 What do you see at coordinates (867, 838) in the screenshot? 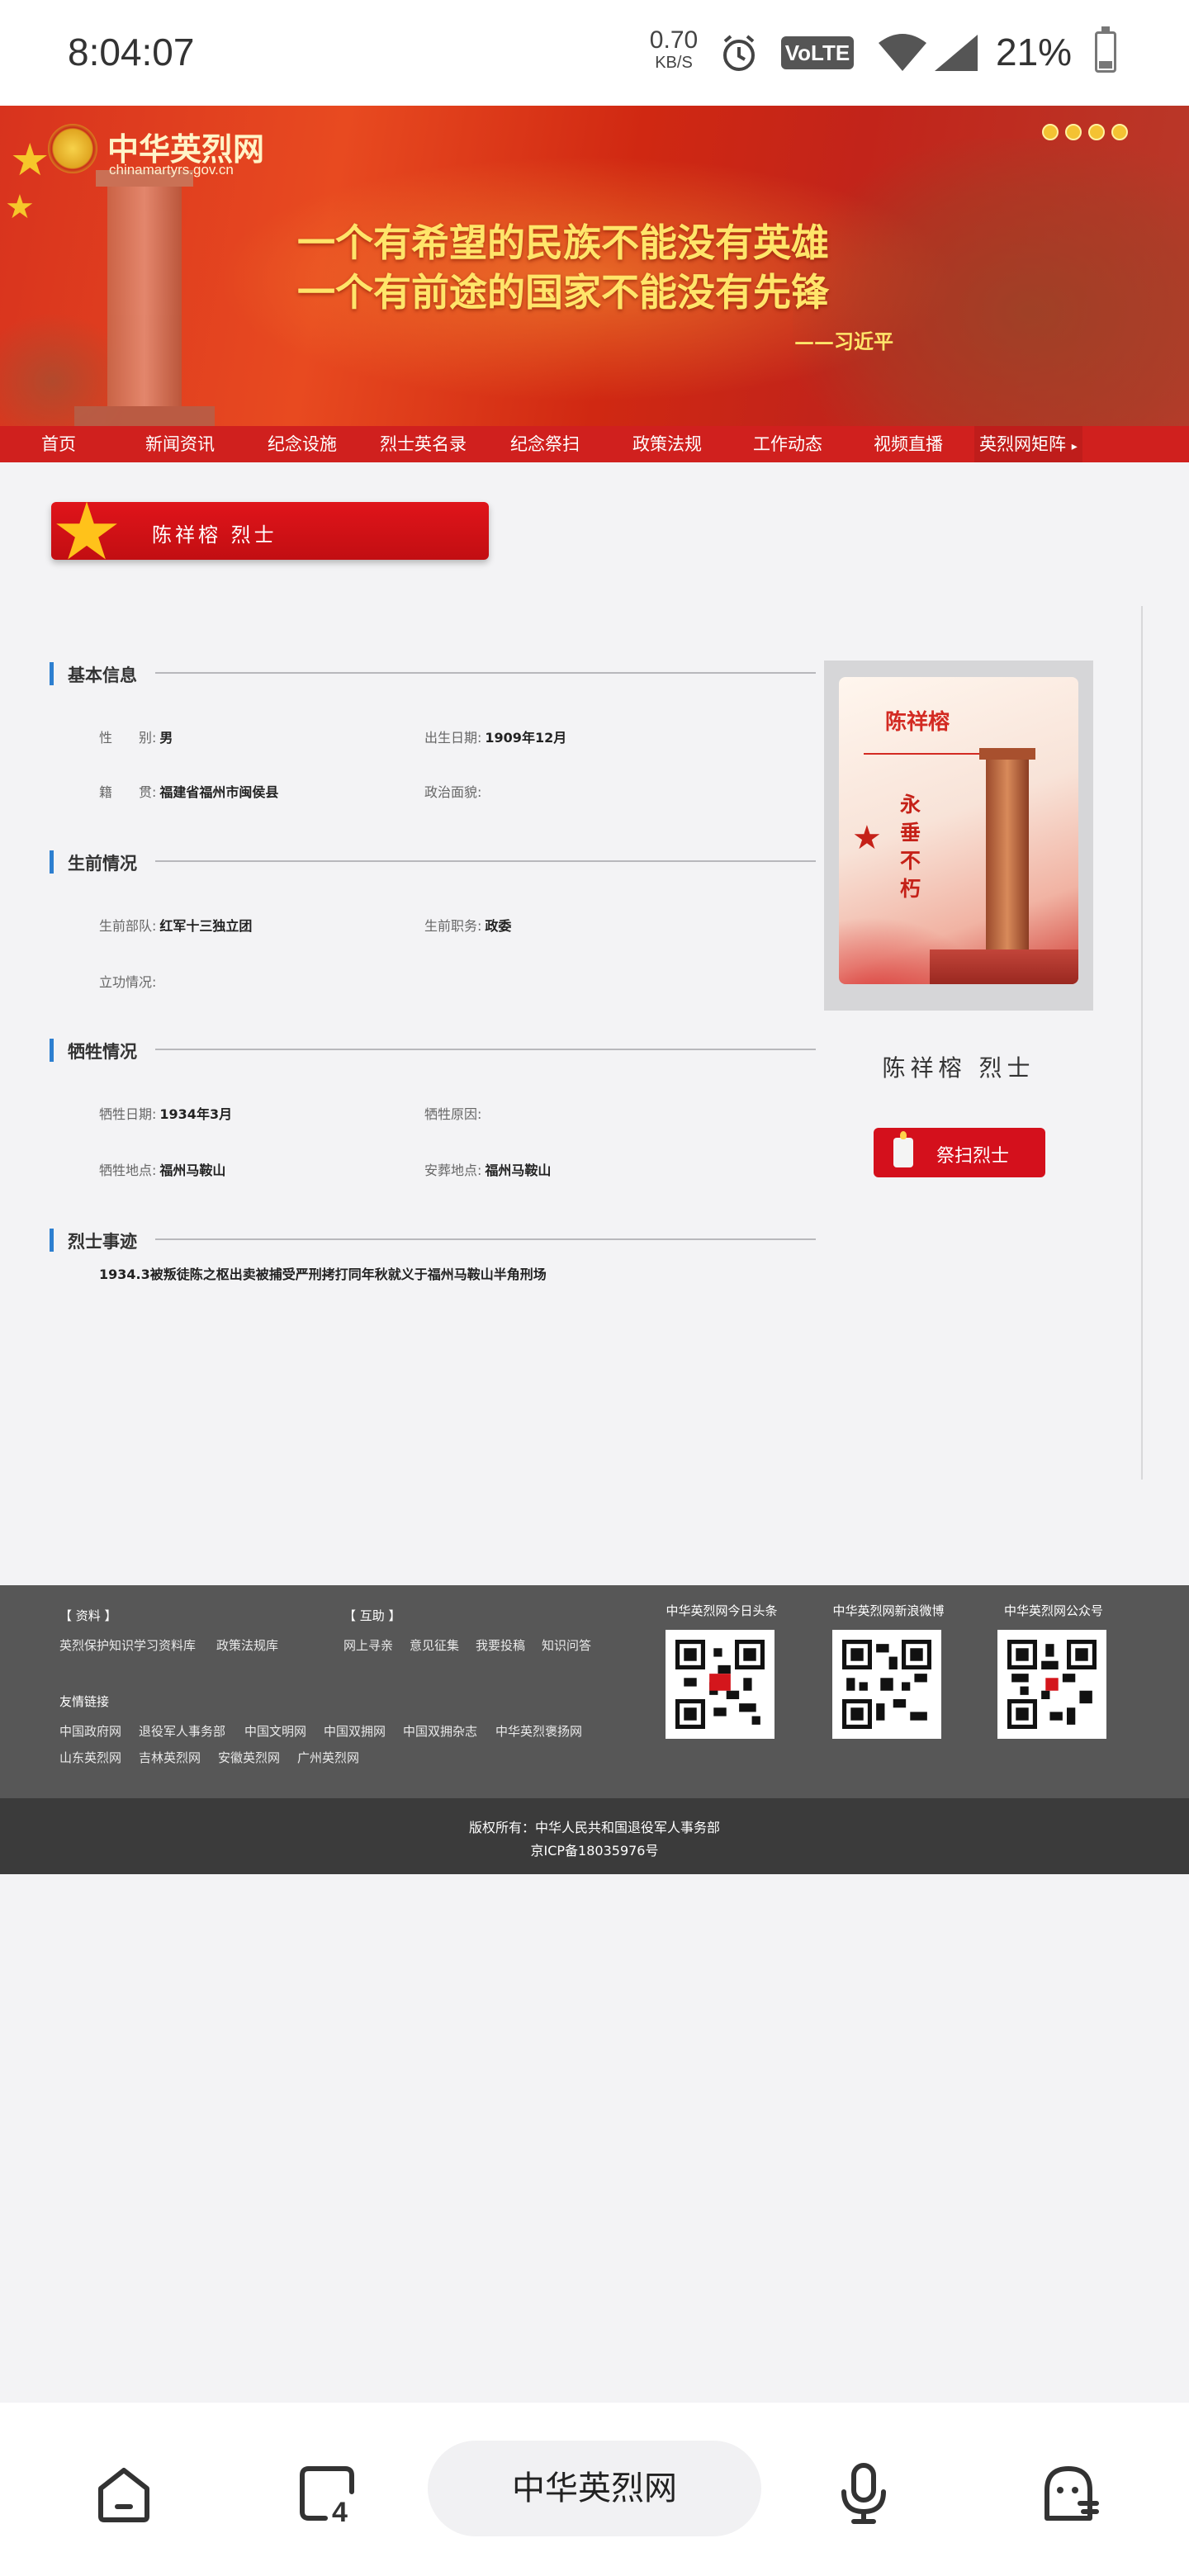
I see `red-star-icon: ★` at bounding box center [867, 838].